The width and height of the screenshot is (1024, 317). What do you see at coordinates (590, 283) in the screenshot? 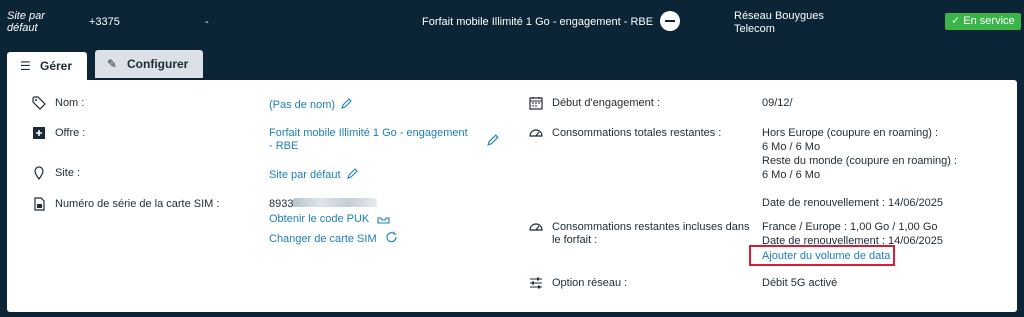
I see `network-option-label: Option réseau :` at bounding box center [590, 283].